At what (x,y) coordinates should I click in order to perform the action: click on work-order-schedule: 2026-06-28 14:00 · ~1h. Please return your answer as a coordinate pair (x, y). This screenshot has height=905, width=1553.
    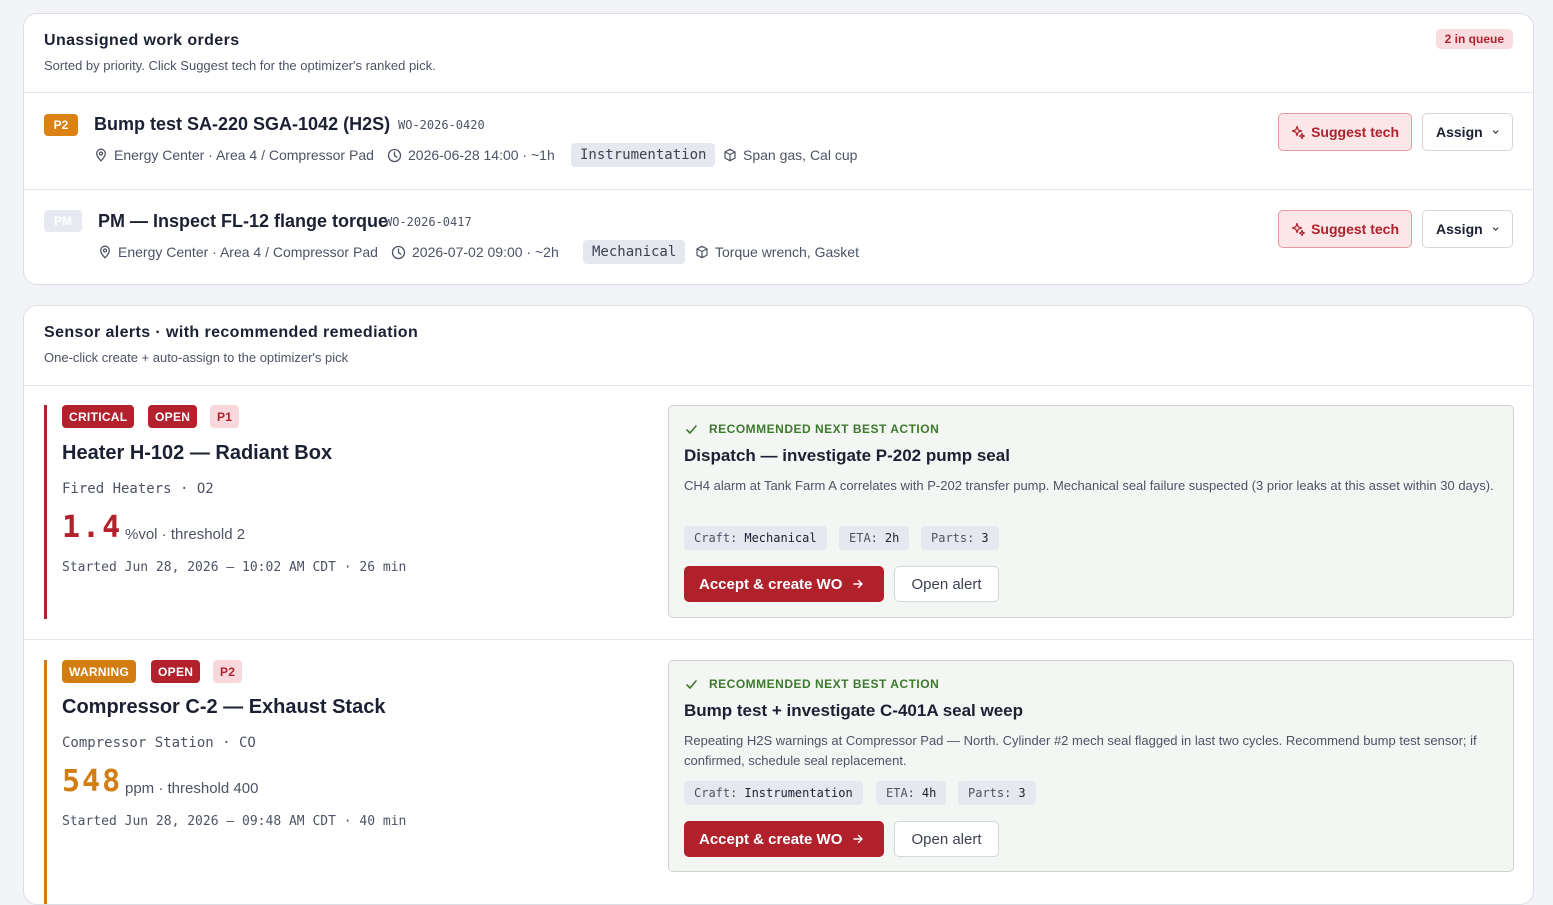
    Looking at the image, I should click on (471, 155).